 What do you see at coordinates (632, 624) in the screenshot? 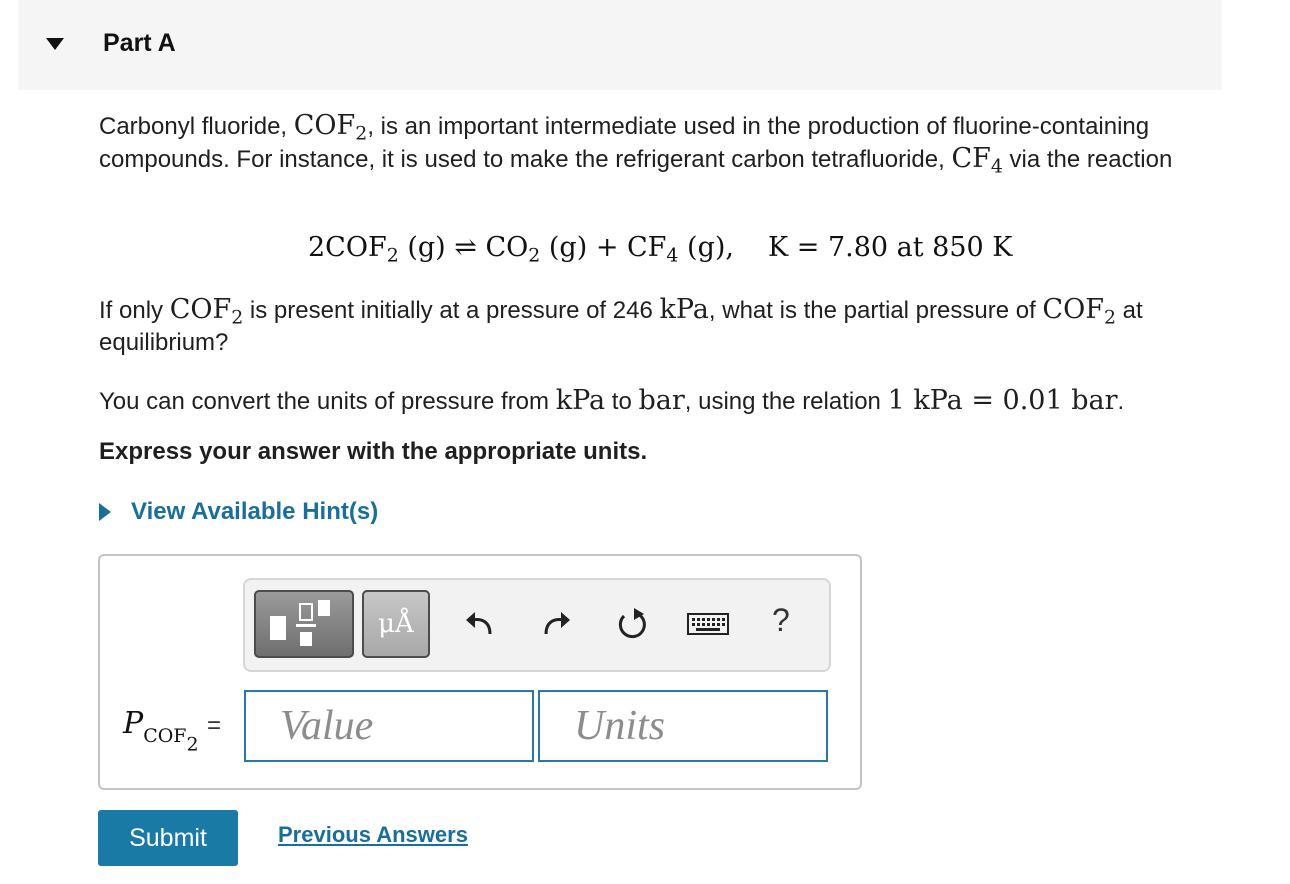
I see `reset-icon` at bounding box center [632, 624].